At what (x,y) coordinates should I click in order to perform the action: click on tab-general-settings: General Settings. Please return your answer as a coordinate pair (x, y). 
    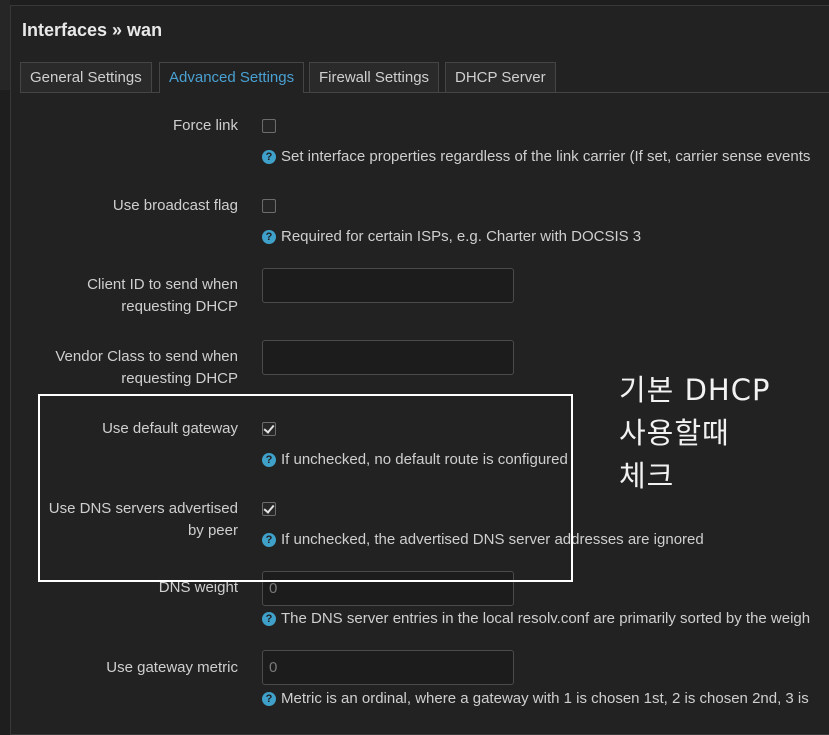
    Looking at the image, I should click on (86, 77).